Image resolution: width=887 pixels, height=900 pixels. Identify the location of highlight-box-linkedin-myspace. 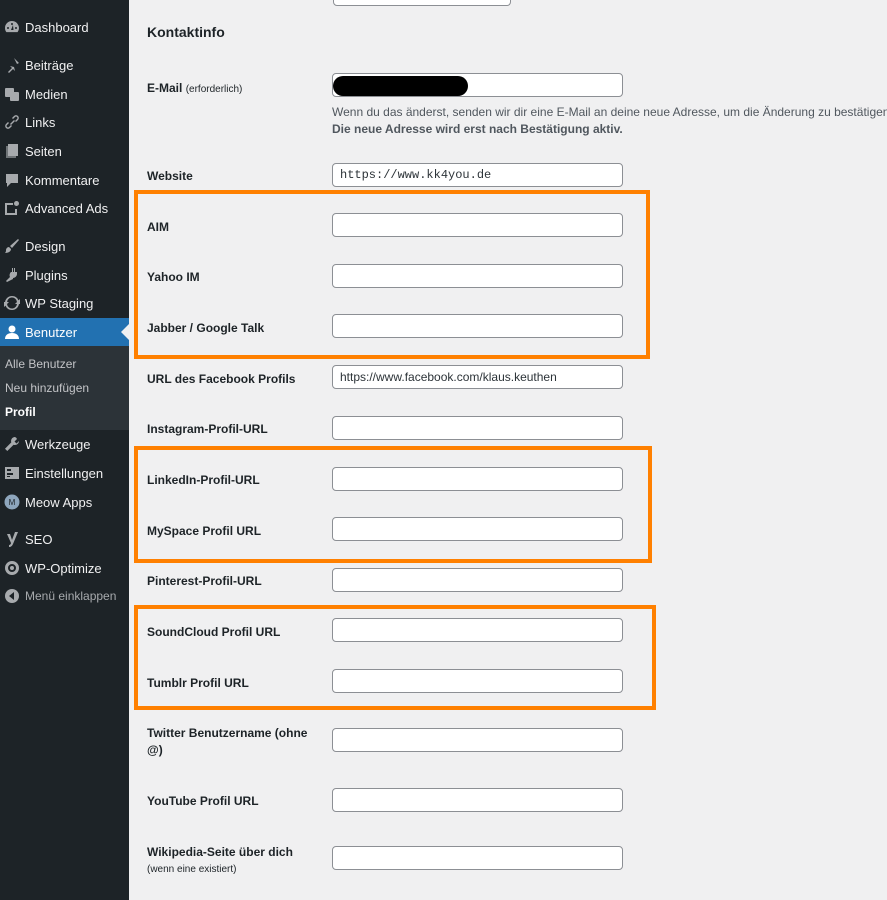
(393, 504).